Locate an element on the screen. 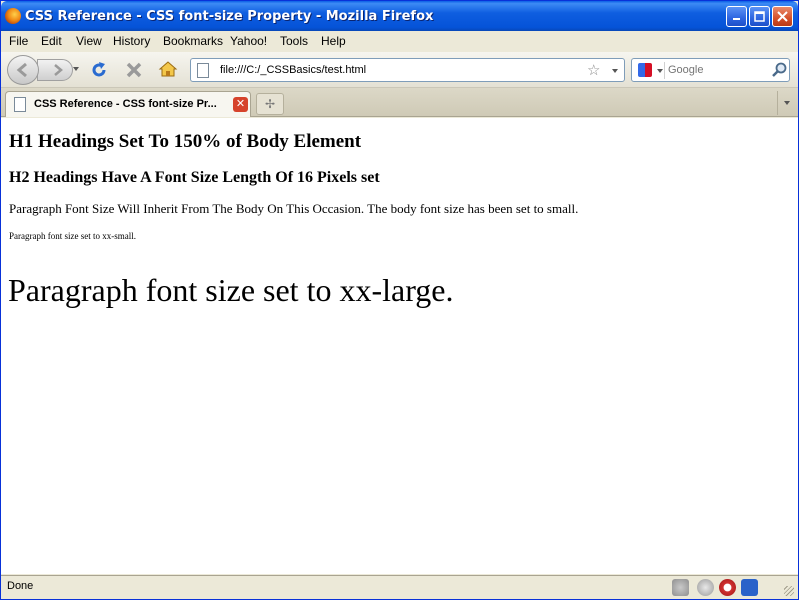  reload-icon is located at coordinates (99, 70).